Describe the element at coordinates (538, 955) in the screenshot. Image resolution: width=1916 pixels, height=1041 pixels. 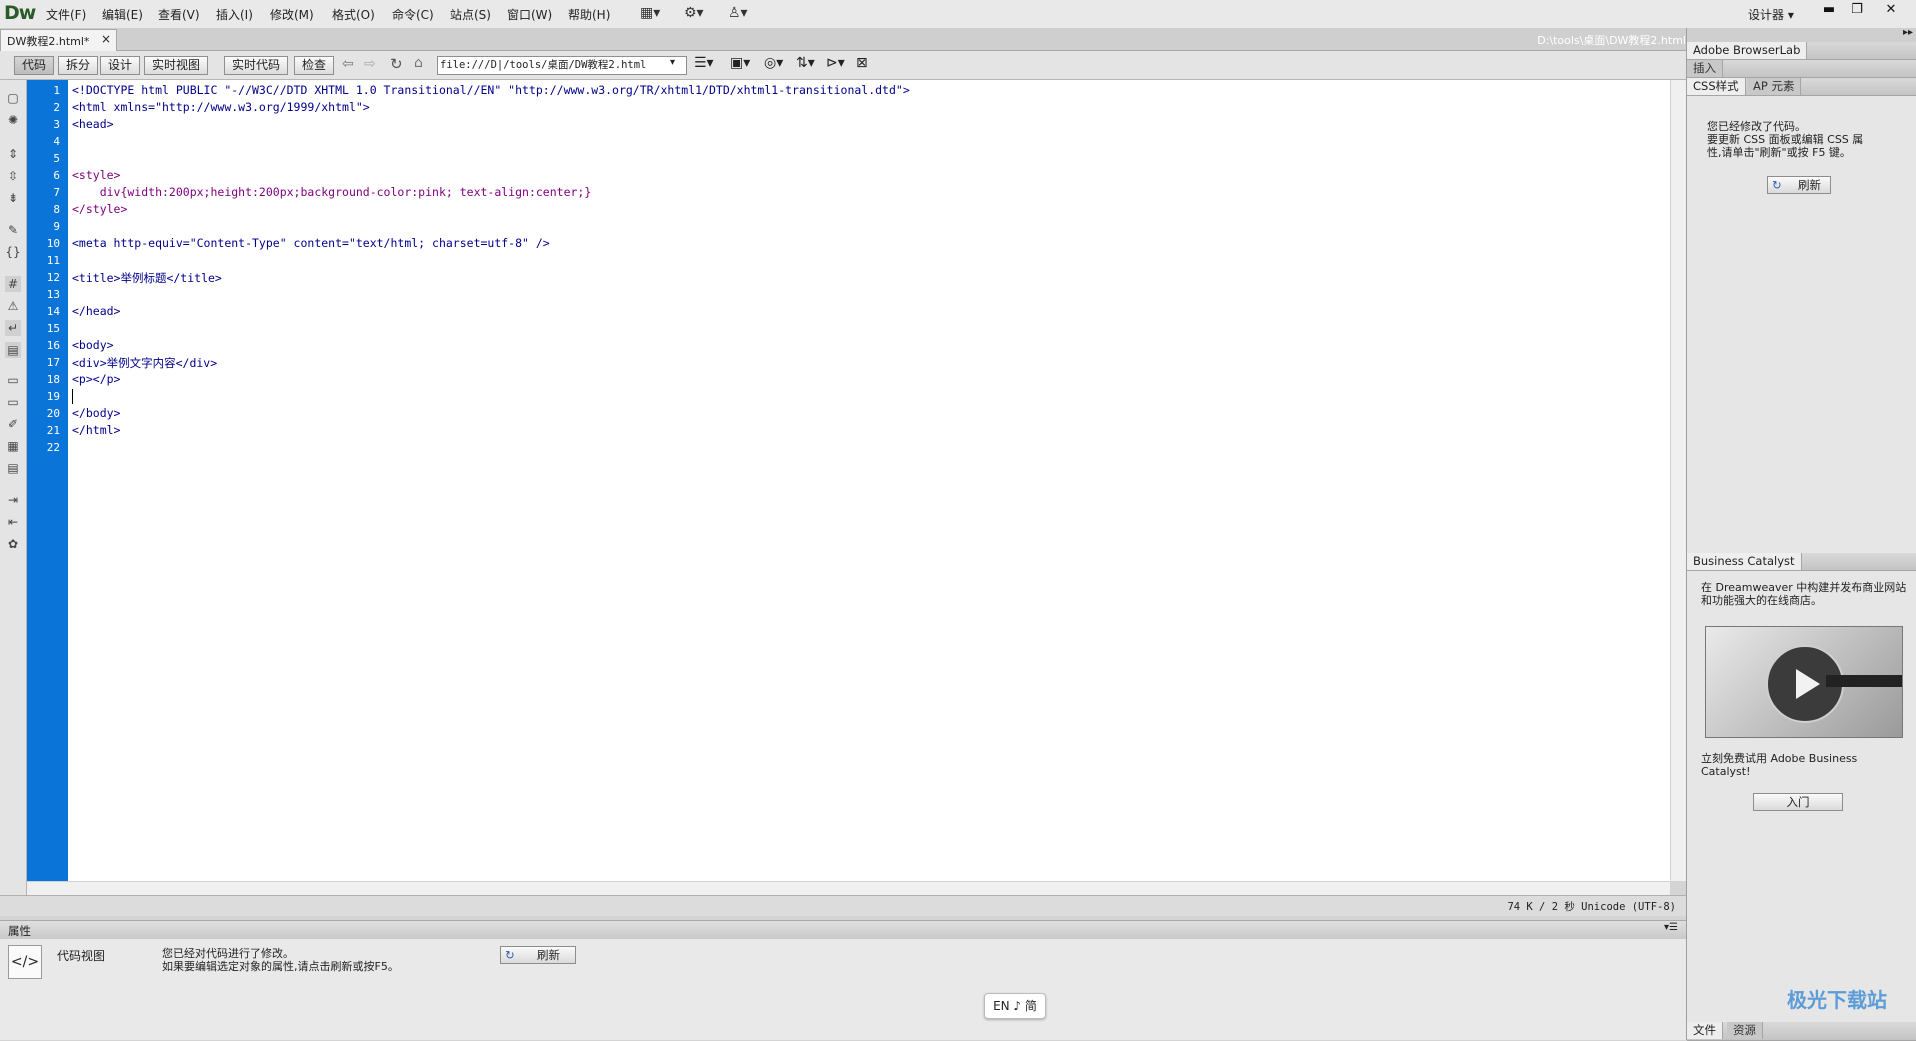
I see `properties-refresh-button: ↻ 刷新` at that location.